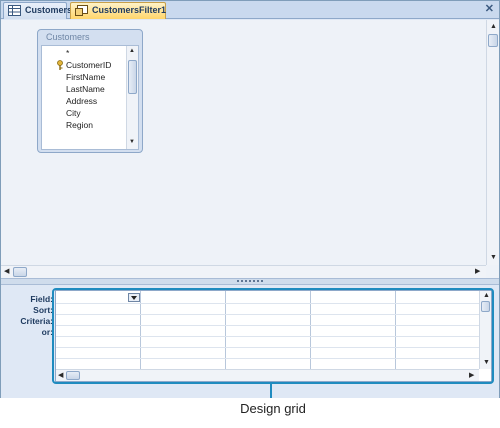  What do you see at coordinates (47, 332) in the screenshot?
I see `row-label-or: or:` at bounding box center [47, 332].